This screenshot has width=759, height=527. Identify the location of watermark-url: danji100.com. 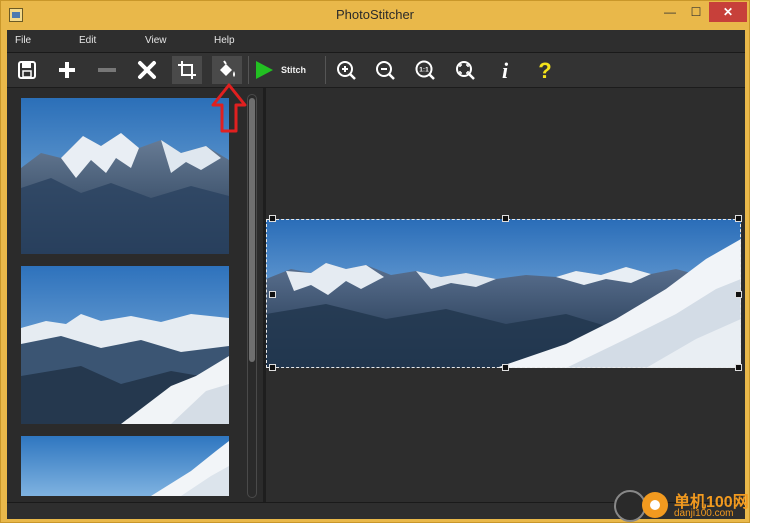
(704, 513).